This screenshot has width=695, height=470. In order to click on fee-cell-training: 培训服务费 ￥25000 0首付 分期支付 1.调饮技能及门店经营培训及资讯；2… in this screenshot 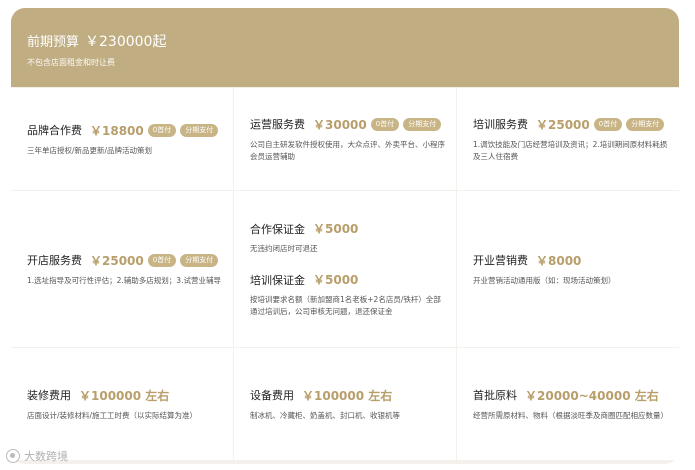, I will do `click(568, 139)`.